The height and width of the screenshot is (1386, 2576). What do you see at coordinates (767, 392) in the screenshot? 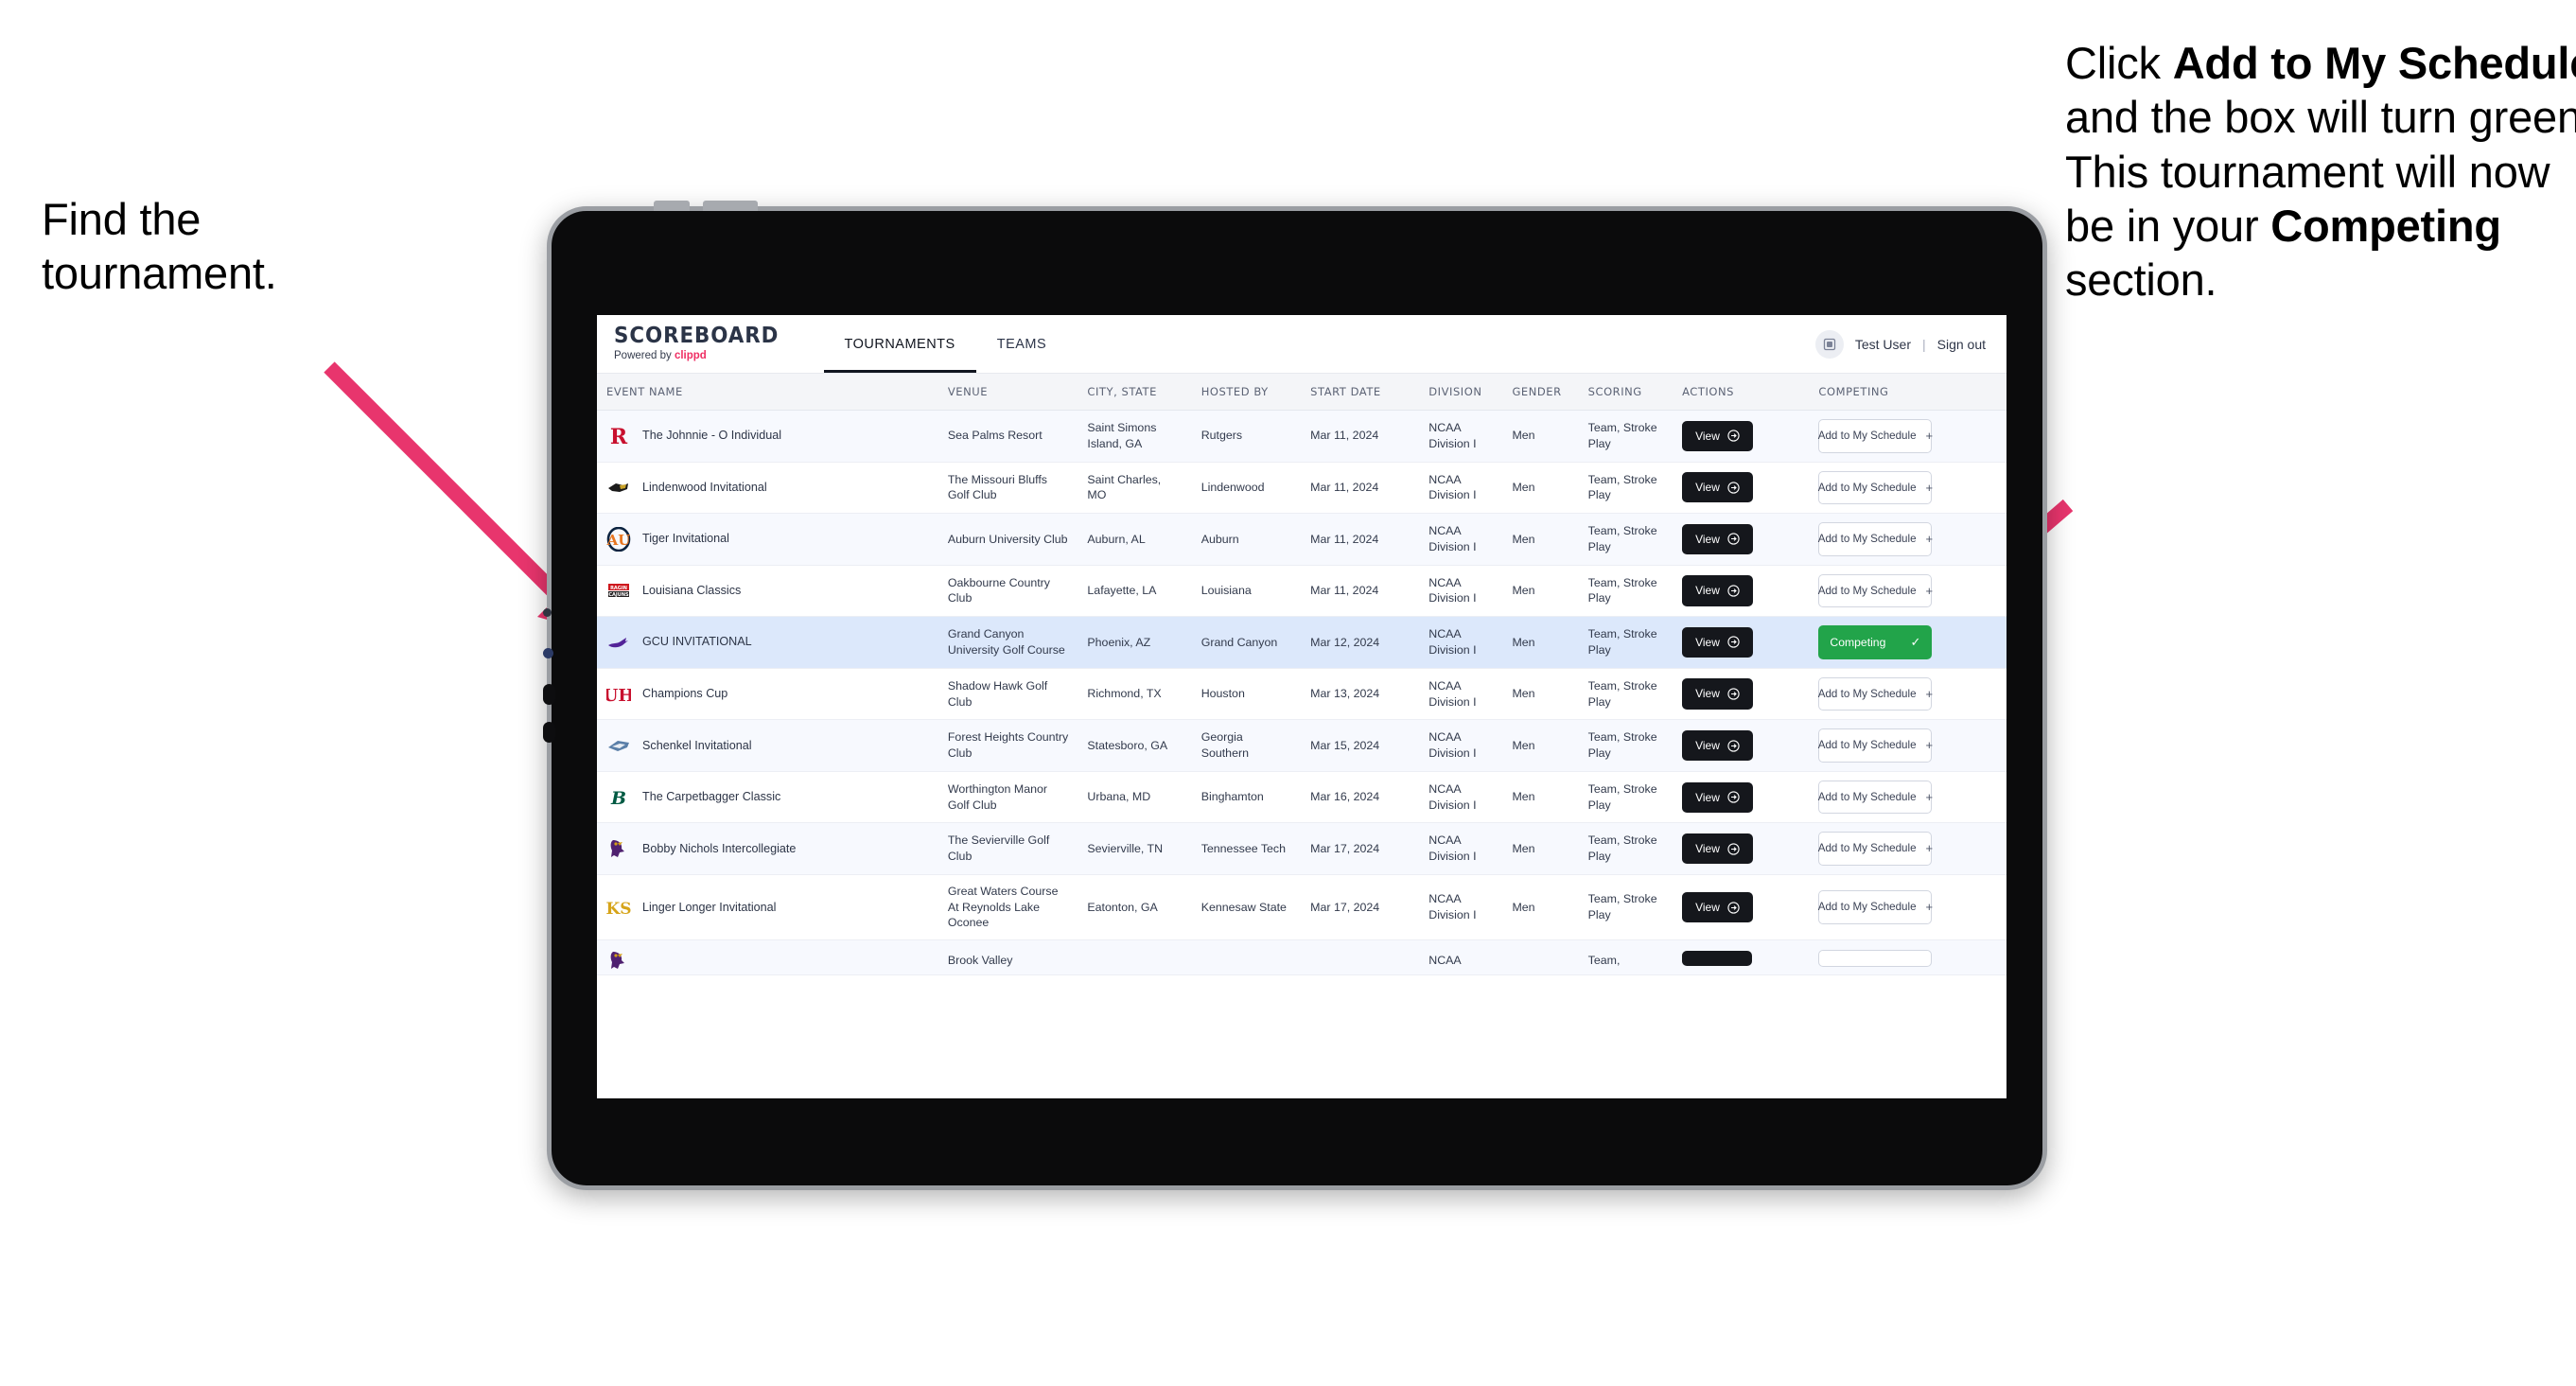
I see `column-header-event-name: EVENT NAME` at bounding box center [767, 392].